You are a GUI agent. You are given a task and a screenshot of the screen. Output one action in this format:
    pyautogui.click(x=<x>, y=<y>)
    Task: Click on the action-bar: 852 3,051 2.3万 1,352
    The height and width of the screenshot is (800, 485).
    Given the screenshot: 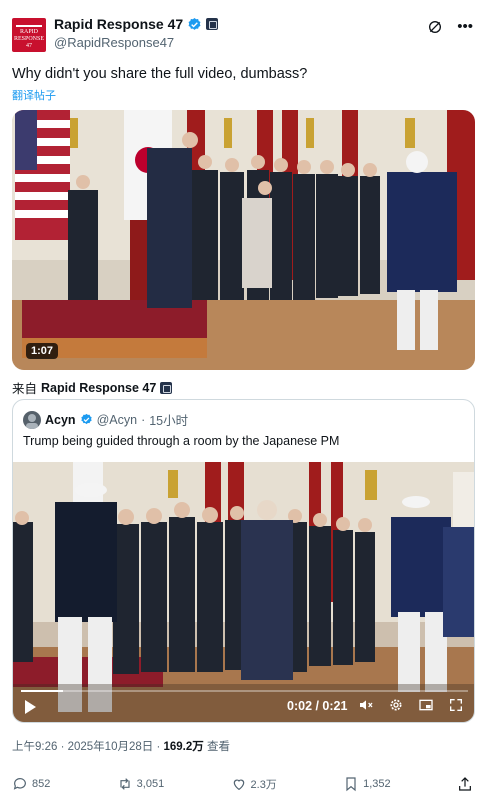 What is the action you would take?
    pyautogui.click(x=242, y=784)
    